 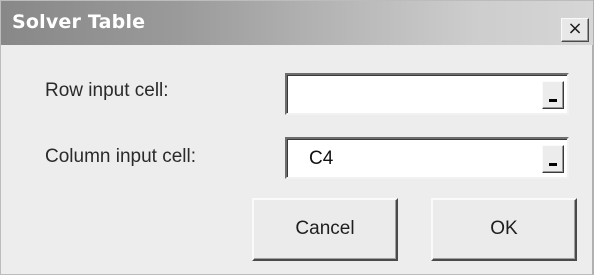 I want to click on row-input-ref-button, so click(x=553, y=95).